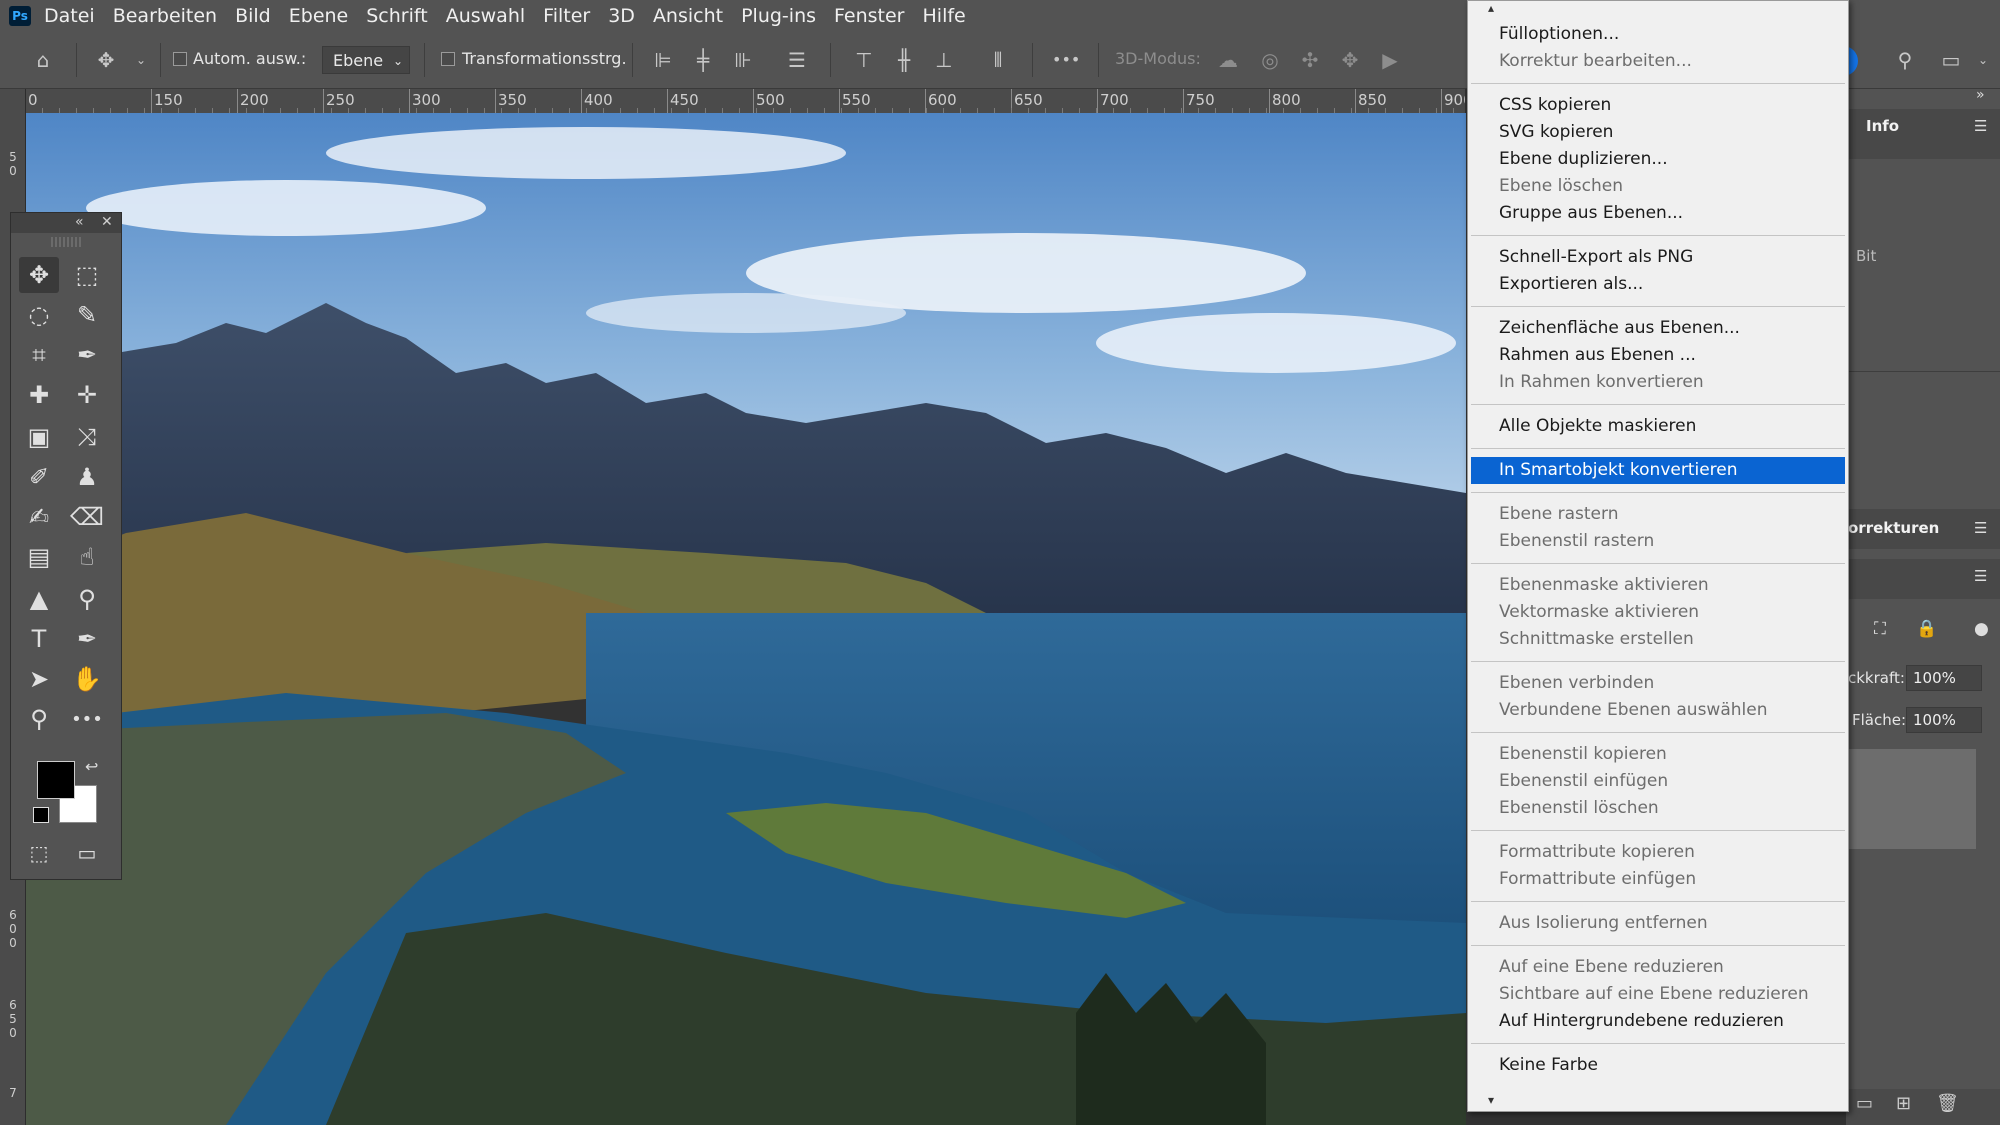  Describe the element at coordinates (1310, 60) in the screenshot. I see `3d-pan-icon: ✣` at that location.